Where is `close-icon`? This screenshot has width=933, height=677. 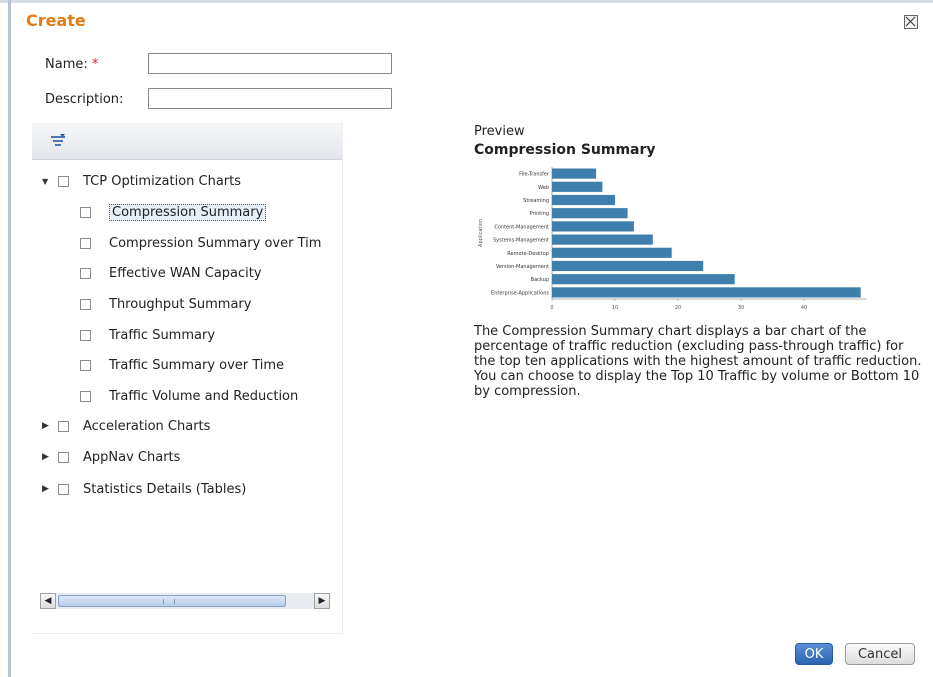 close-icon is located at coordinates (911, 22).